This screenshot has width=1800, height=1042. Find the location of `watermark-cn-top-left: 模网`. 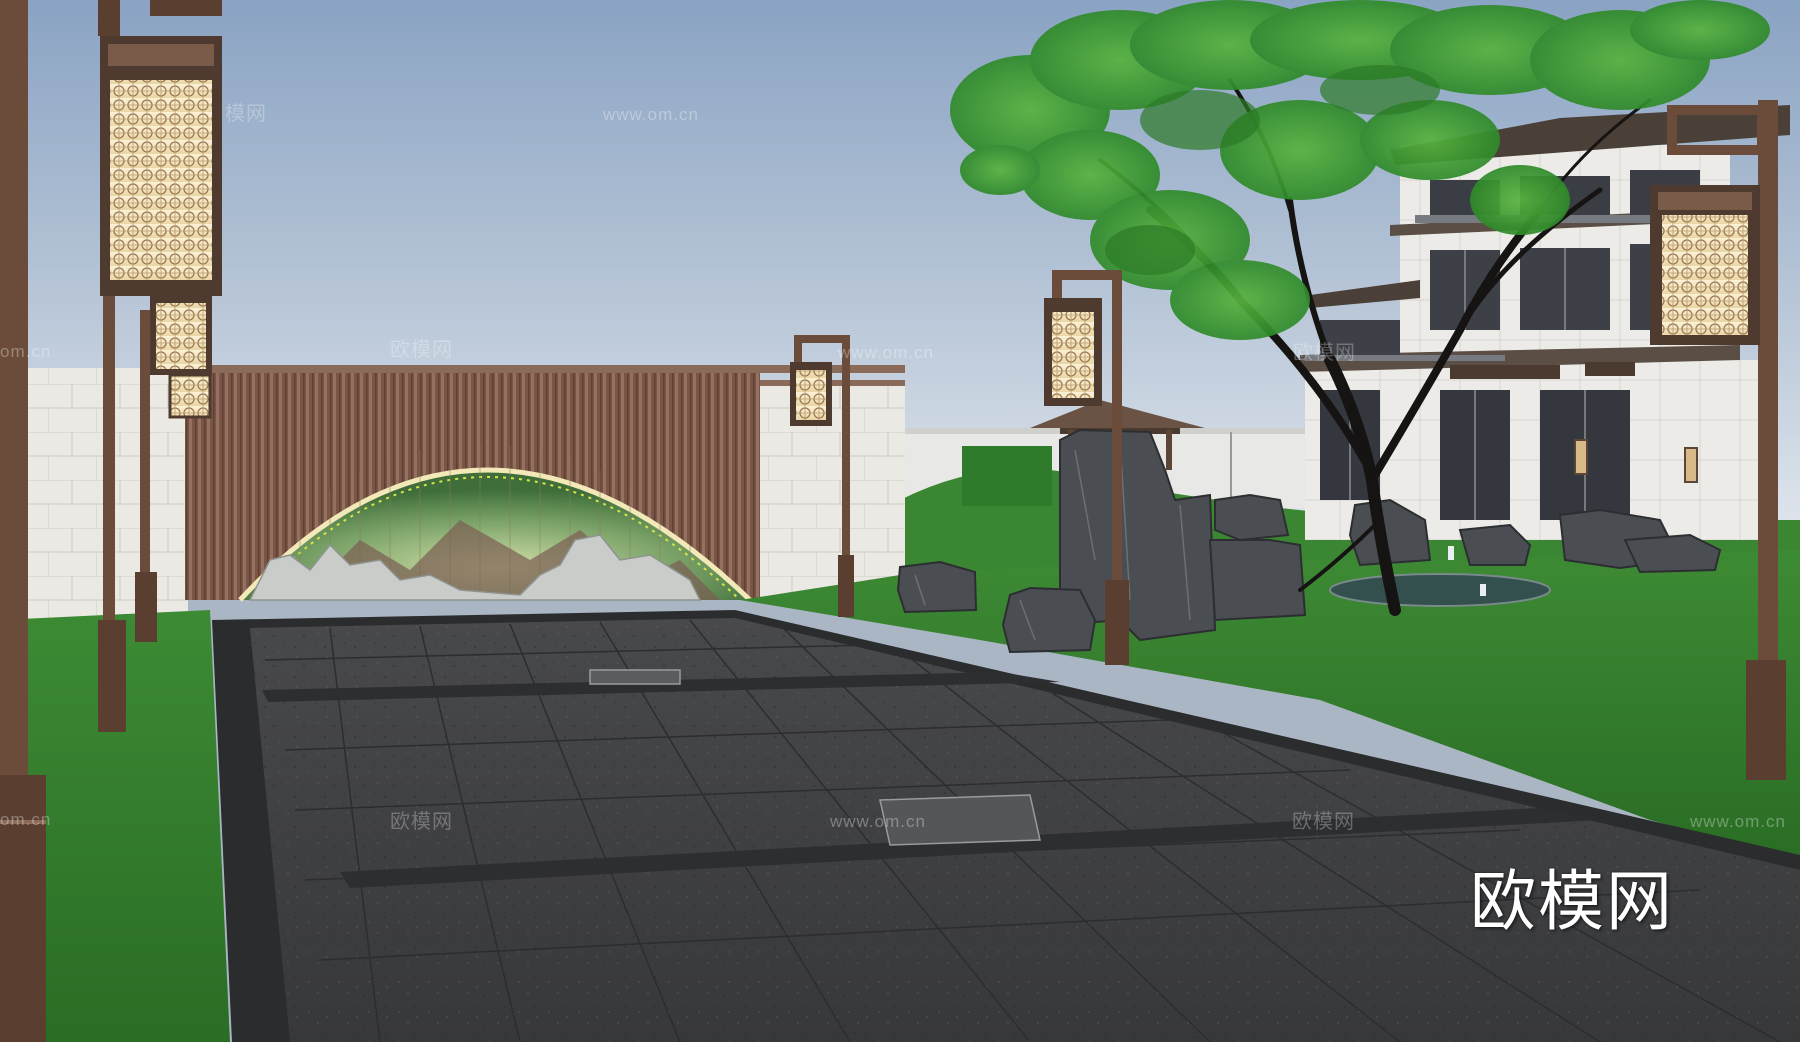

watermark-cn-top-left: 模网 is located at coordinates (246, 113).